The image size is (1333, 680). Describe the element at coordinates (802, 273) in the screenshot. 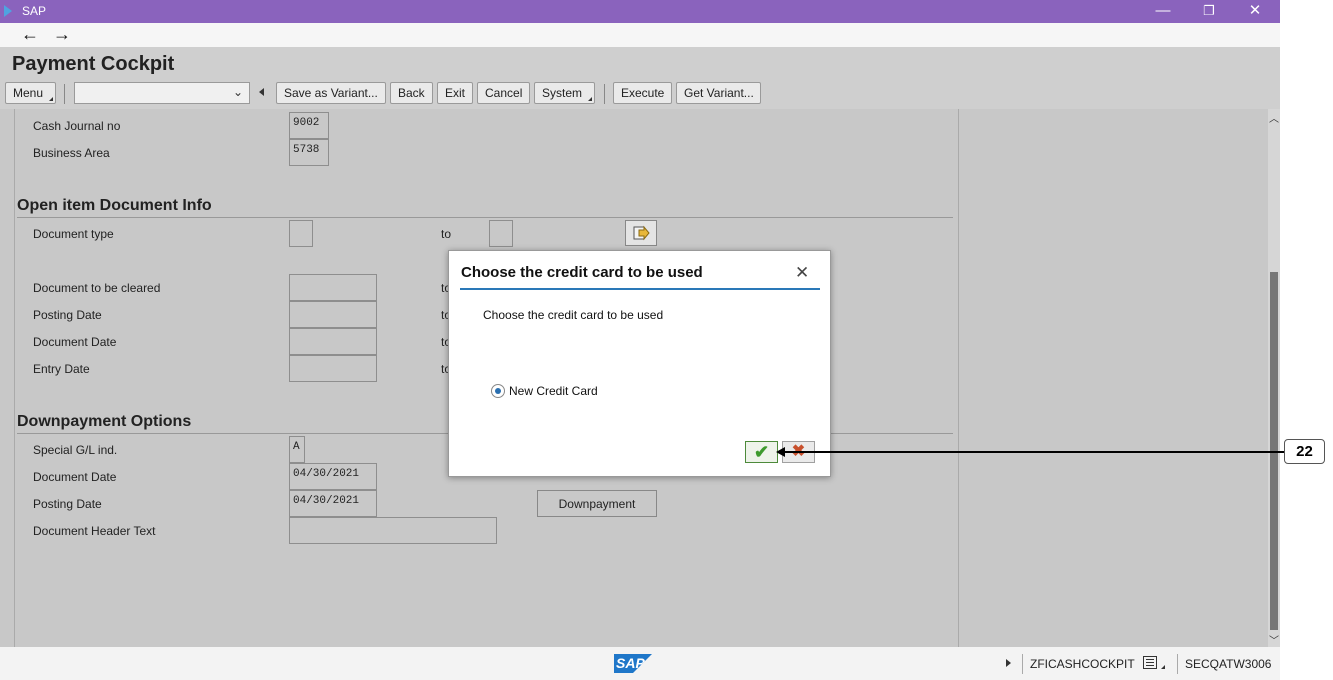

I see `close-icon: ✕` at that location.